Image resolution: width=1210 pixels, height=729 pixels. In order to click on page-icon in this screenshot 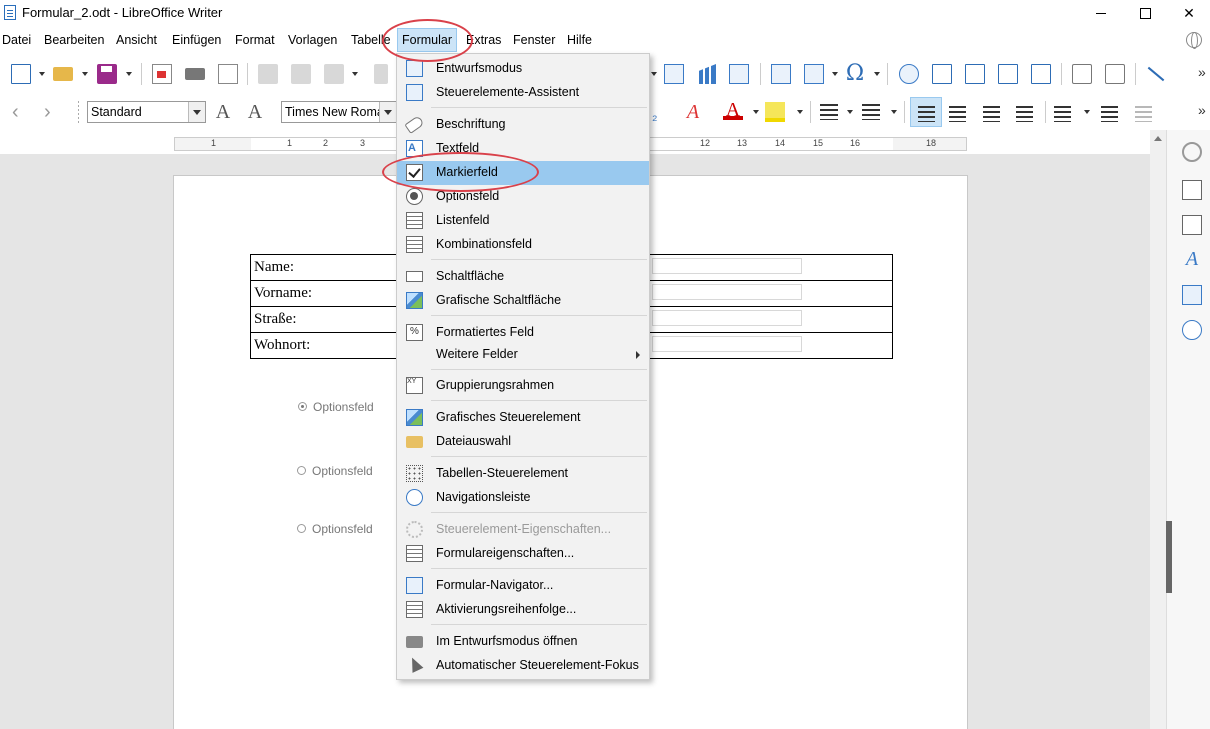, I will do `click(1192, 190)`.